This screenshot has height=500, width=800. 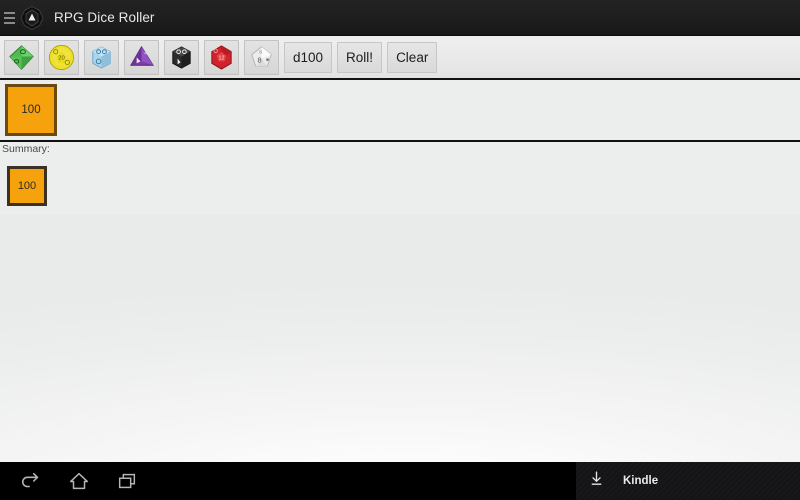 What do you see at coordinates (641, 481) in the screenshot?
I see `notification-label: Kindle` at bounding box center [641, 481].